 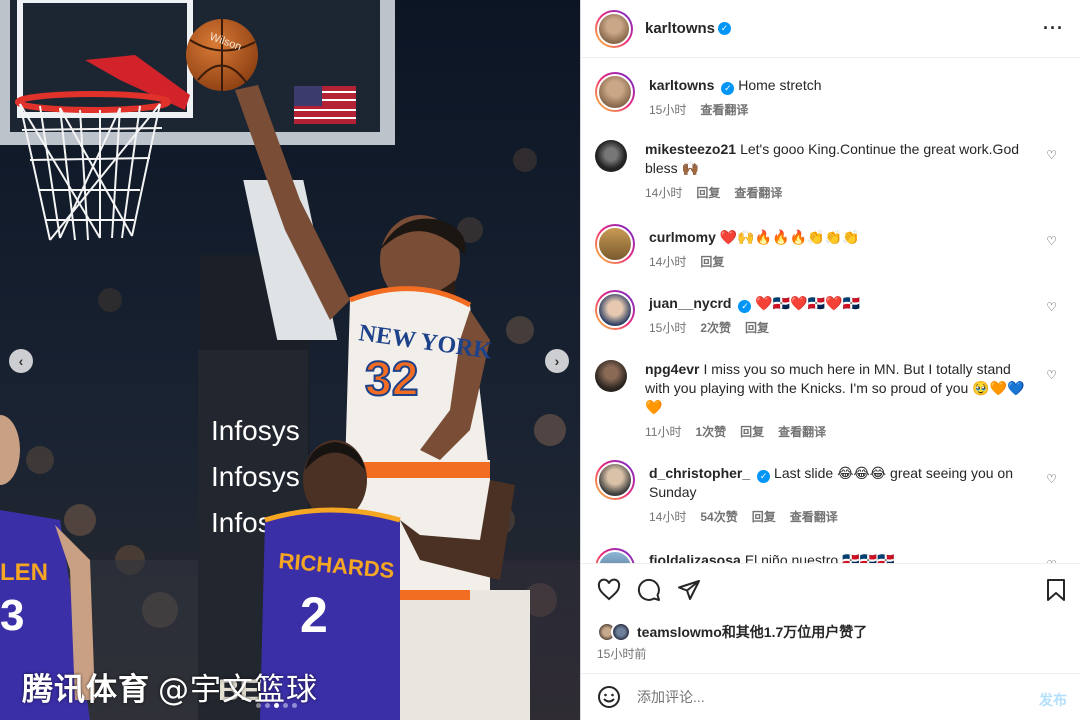 What do you see at coordinates (314, 615) in the screenshot?
I see `opponent-jersey-number: 2` at bounding box center [314, 615].